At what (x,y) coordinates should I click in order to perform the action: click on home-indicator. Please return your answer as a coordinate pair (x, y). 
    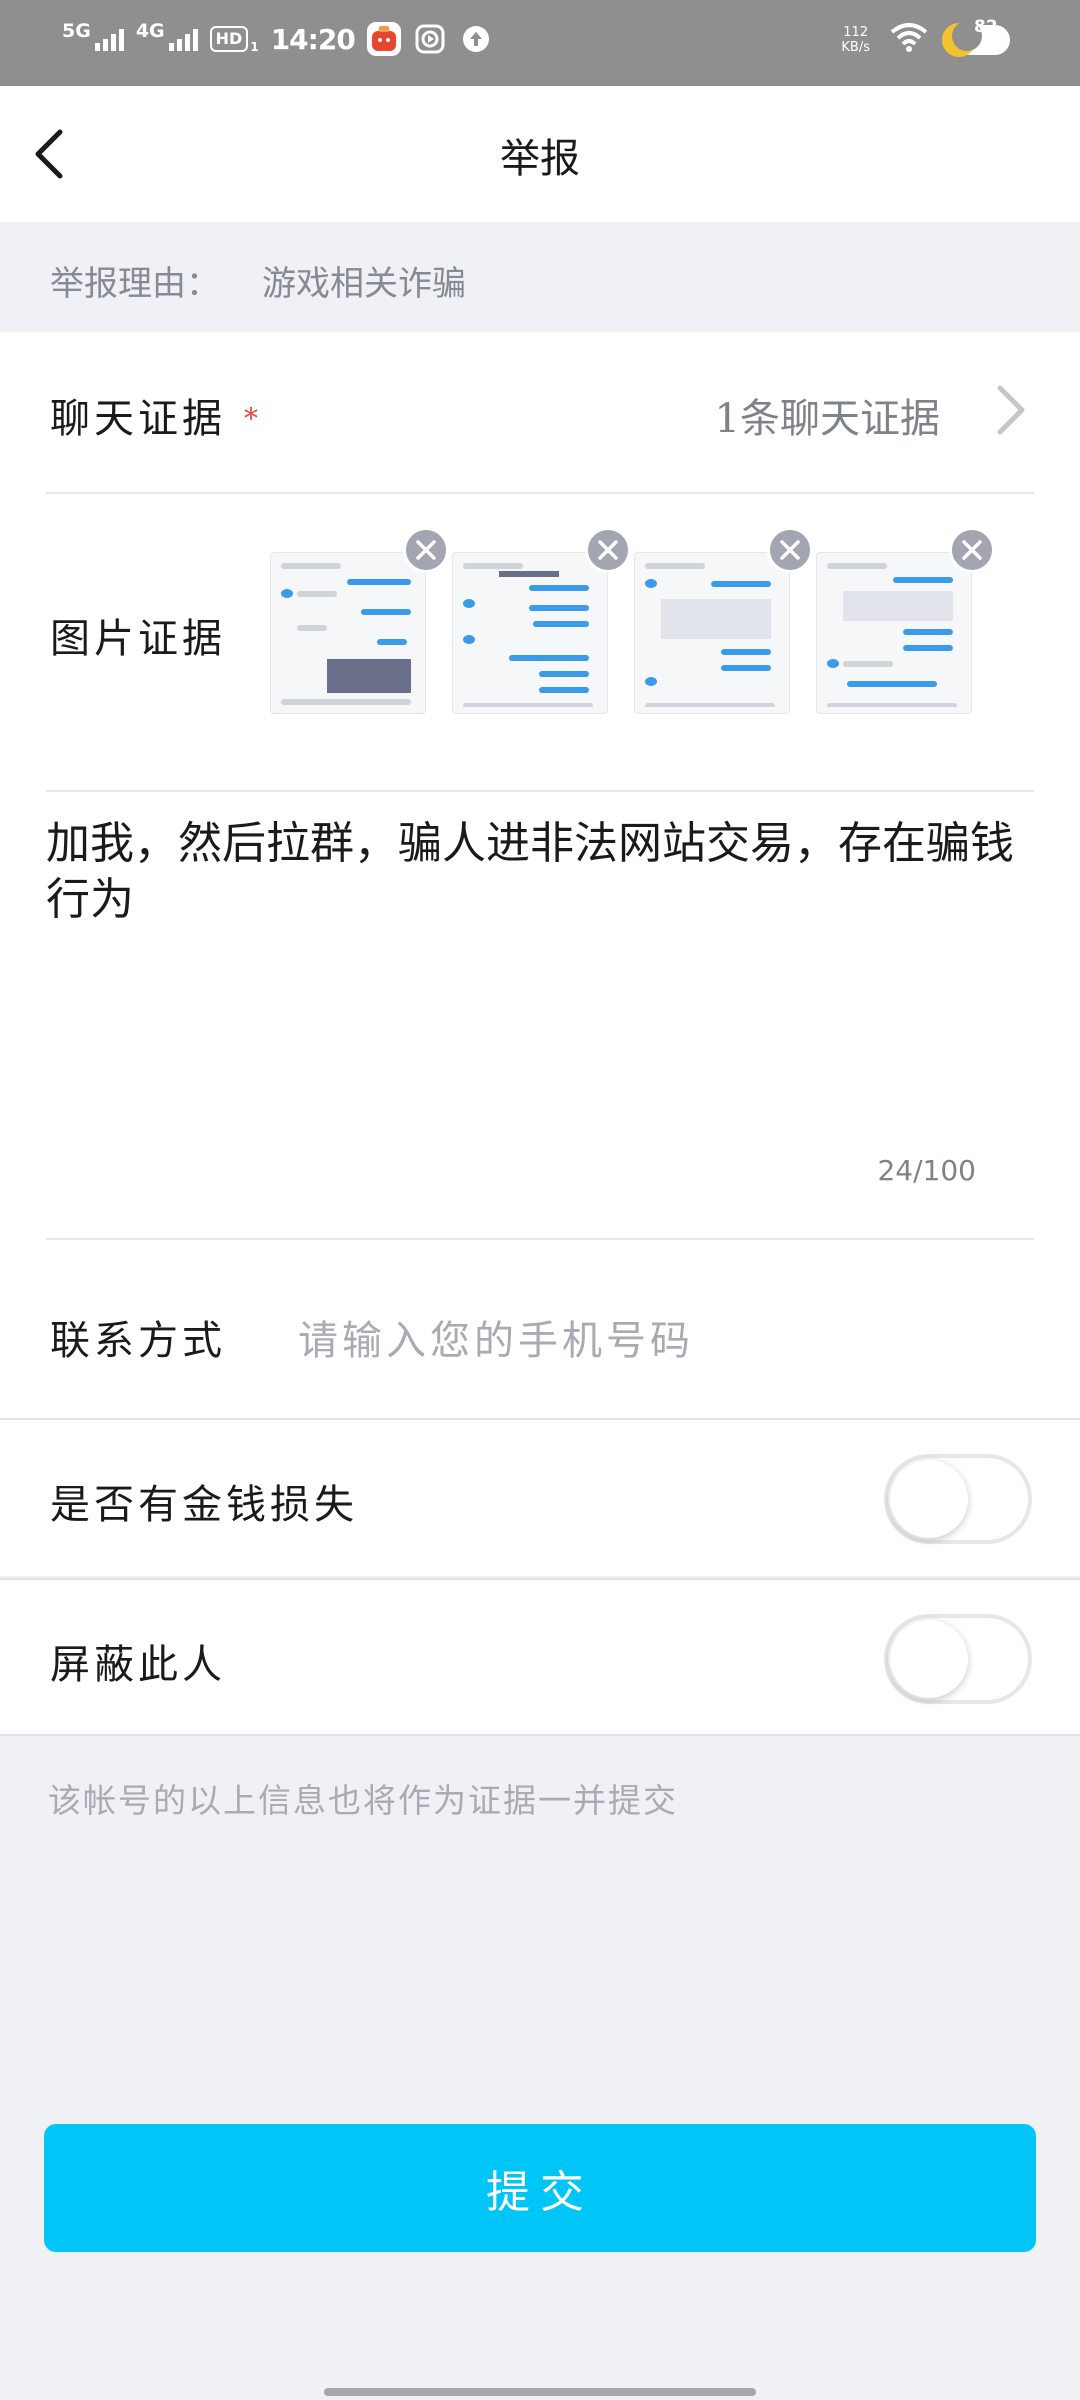
    Looking at the image, I should click on (540, 2392).